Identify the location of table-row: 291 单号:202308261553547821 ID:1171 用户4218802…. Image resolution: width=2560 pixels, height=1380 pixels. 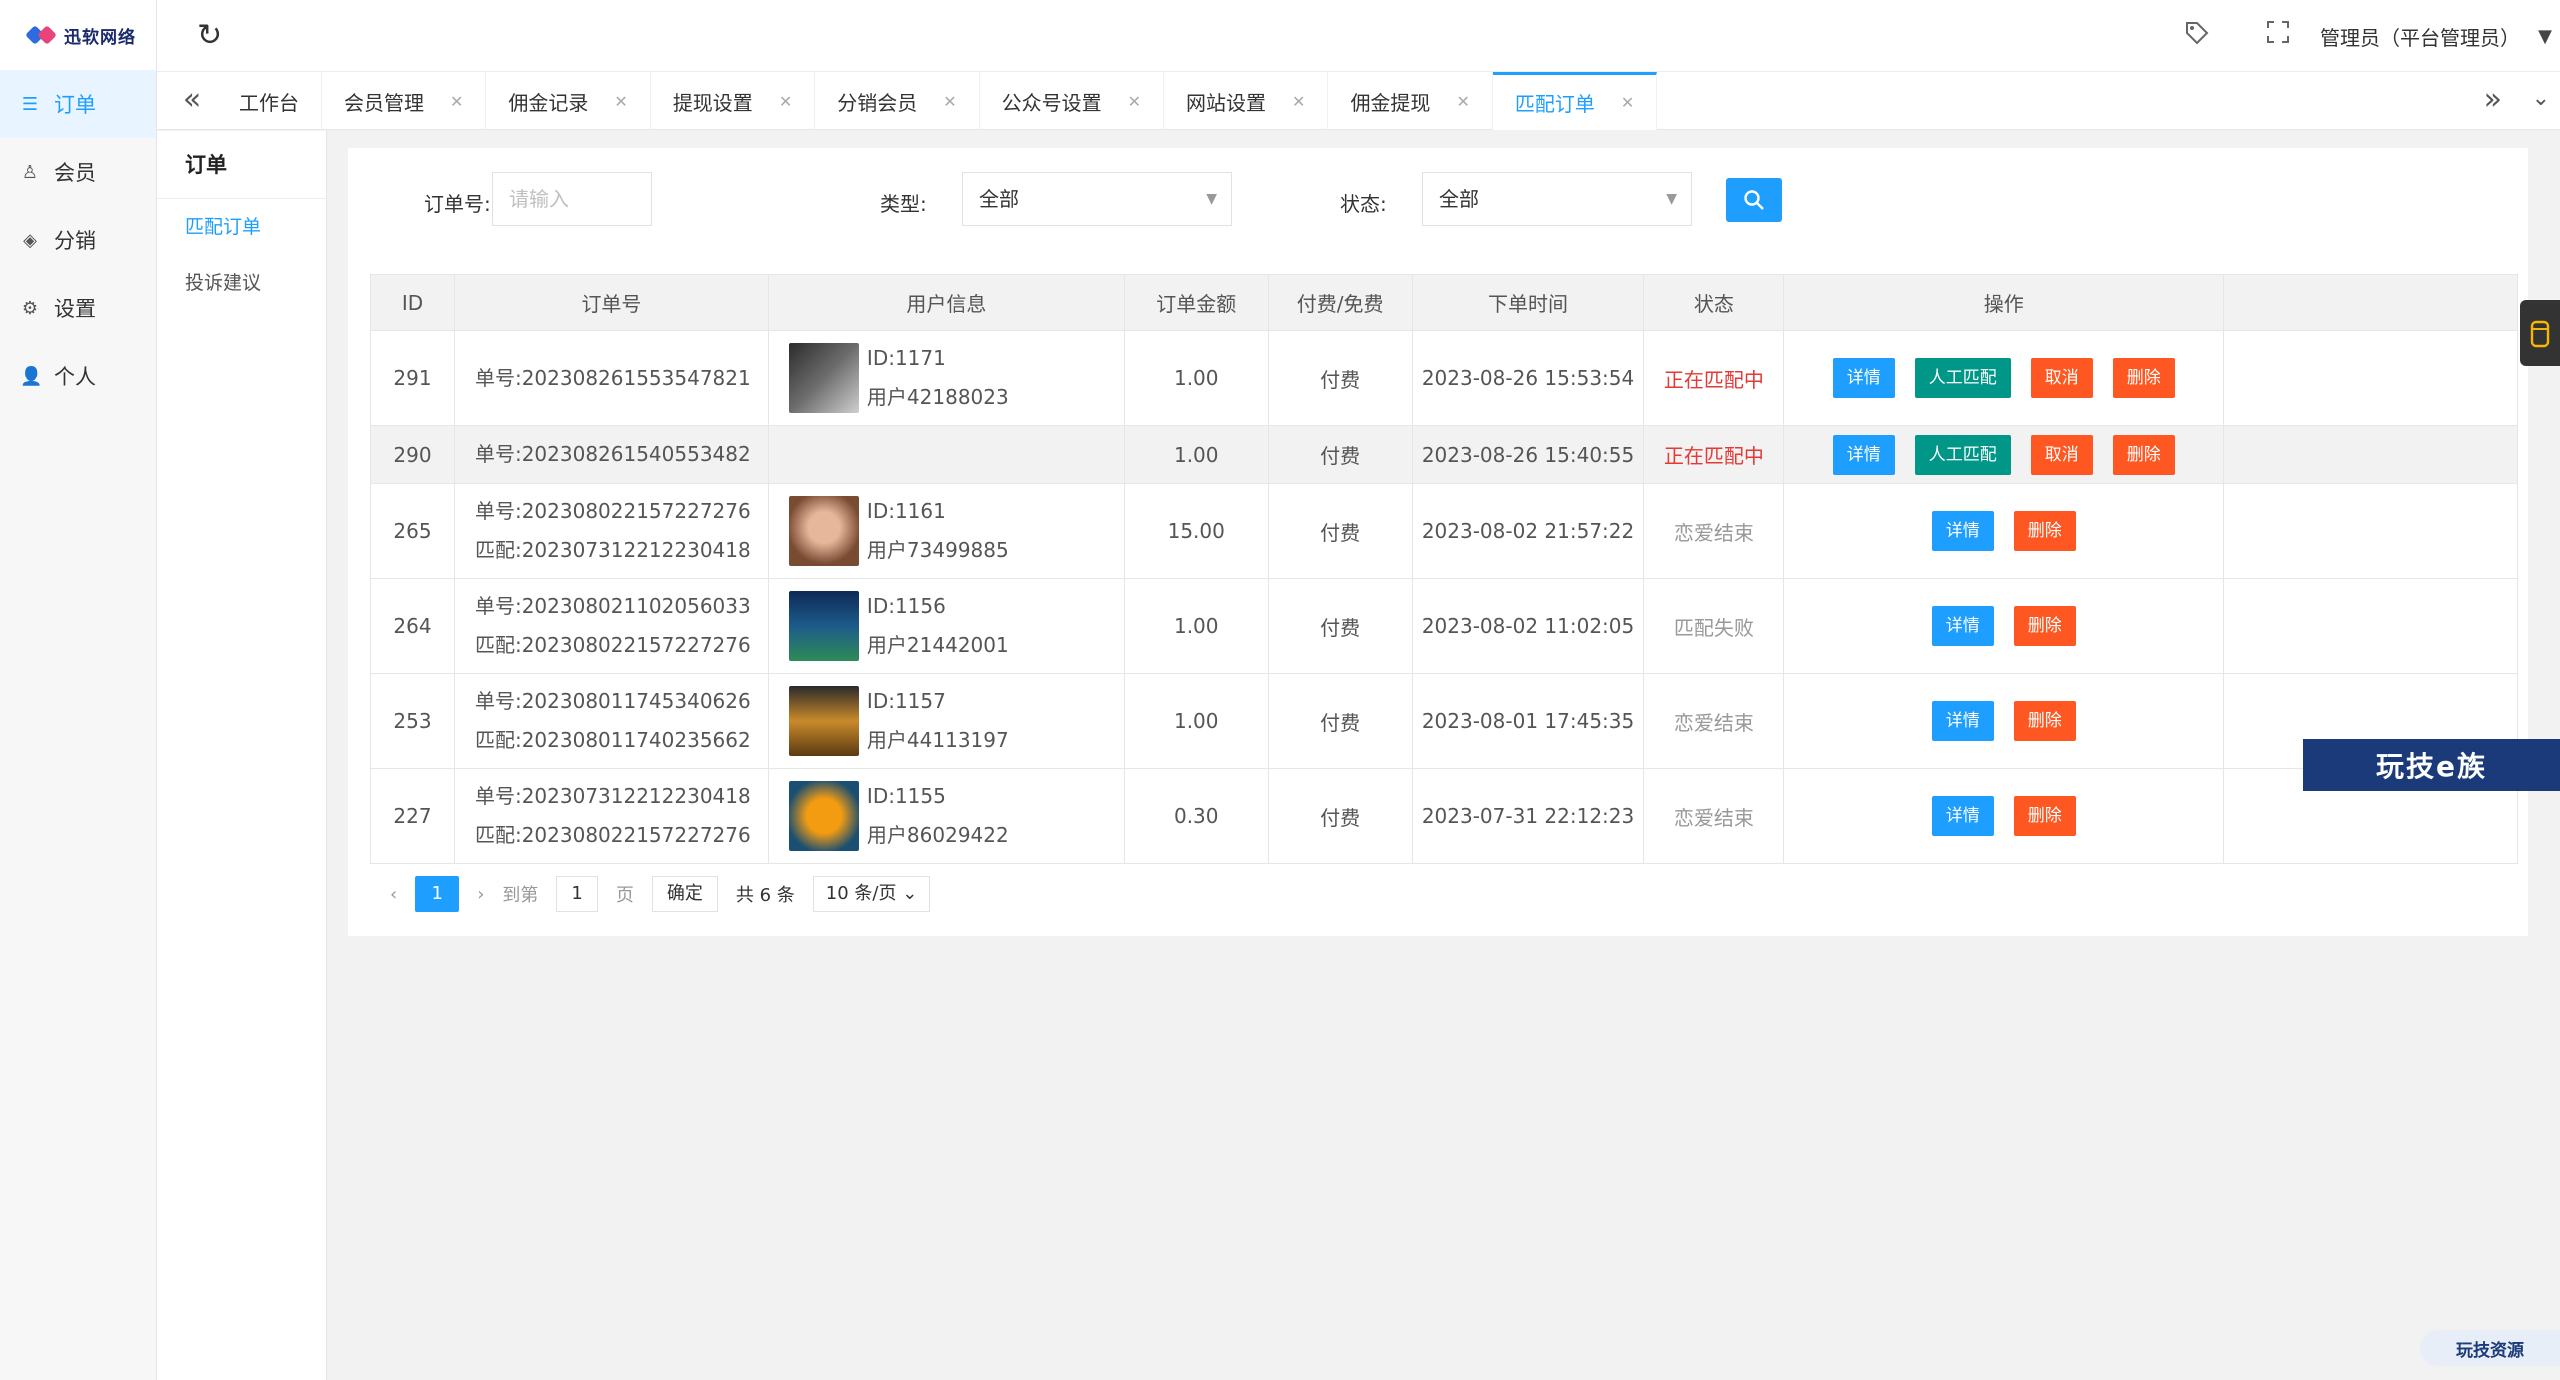
(1444, 378).